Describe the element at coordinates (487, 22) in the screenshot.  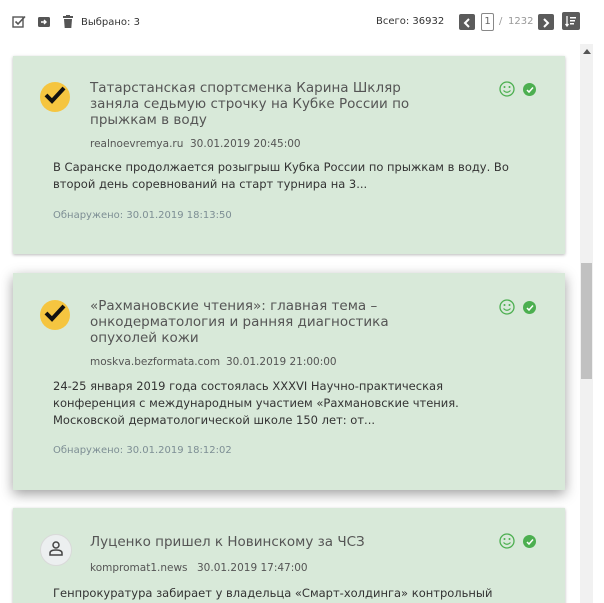
I see `page-input: 1` at that location.